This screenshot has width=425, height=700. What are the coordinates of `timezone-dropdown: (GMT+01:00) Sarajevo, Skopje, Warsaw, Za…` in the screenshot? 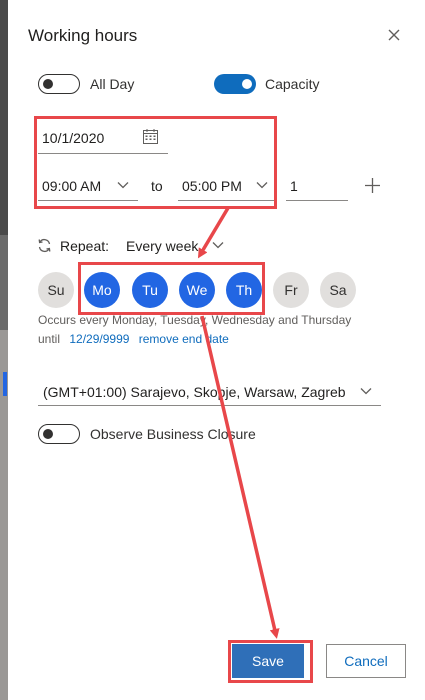 It's located at (194, 392).